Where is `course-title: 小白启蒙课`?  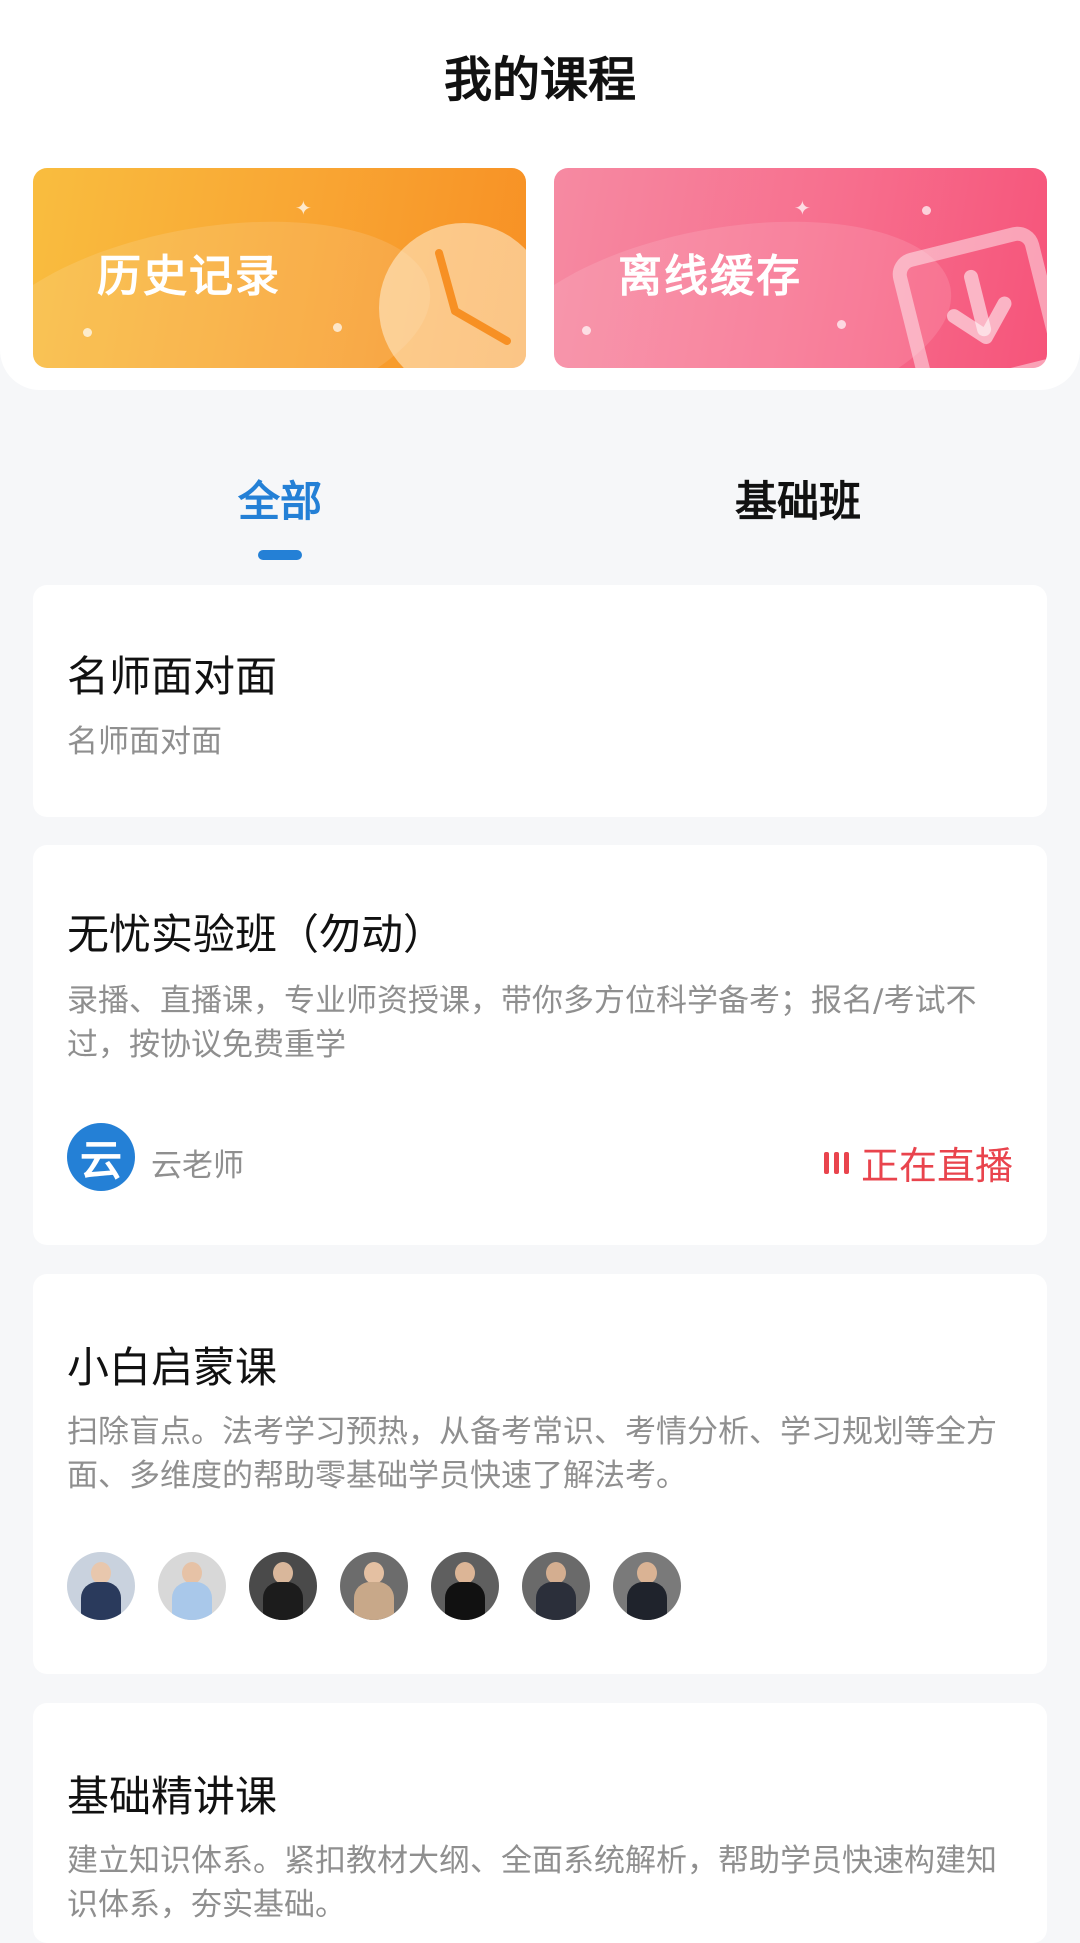
course-title: 小白启蒙课 is located at coordinates (172, 1367).